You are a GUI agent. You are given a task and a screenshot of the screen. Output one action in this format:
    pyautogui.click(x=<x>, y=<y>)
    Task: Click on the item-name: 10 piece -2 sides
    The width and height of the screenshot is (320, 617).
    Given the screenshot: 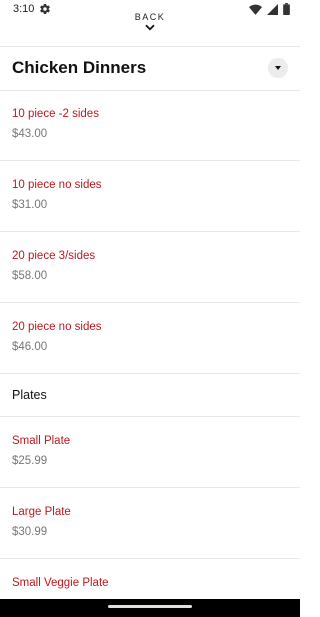 What is the action you would take?
    pyautogui.click(x=55, y=114)
    